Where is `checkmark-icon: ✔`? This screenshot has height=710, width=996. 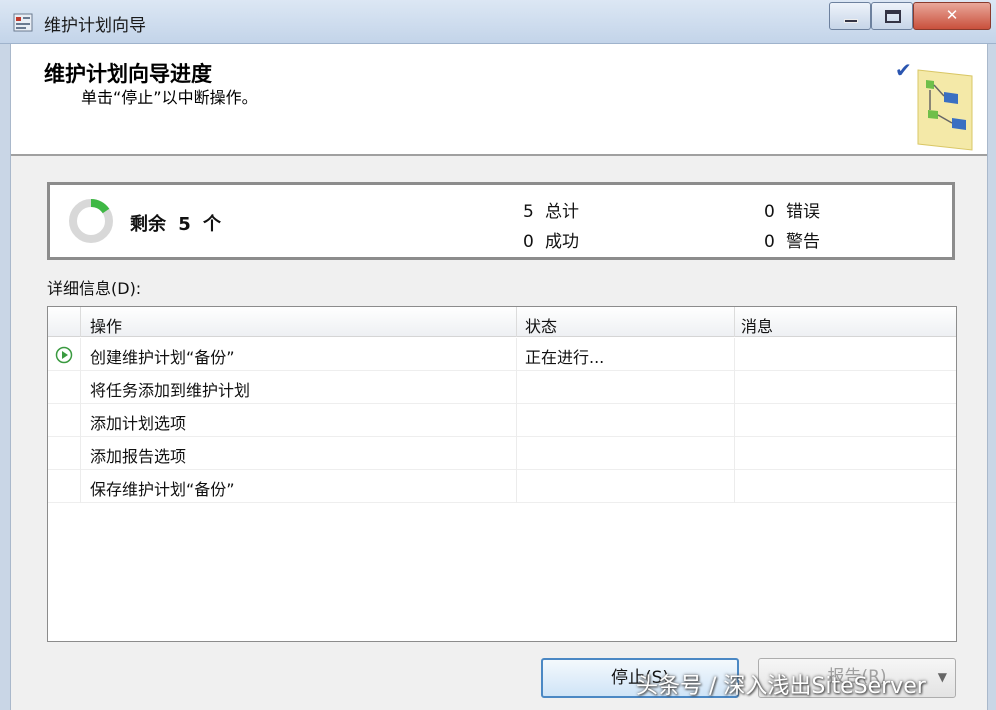 checkmark-icon: ✔ is located at coordinates (903, 70).